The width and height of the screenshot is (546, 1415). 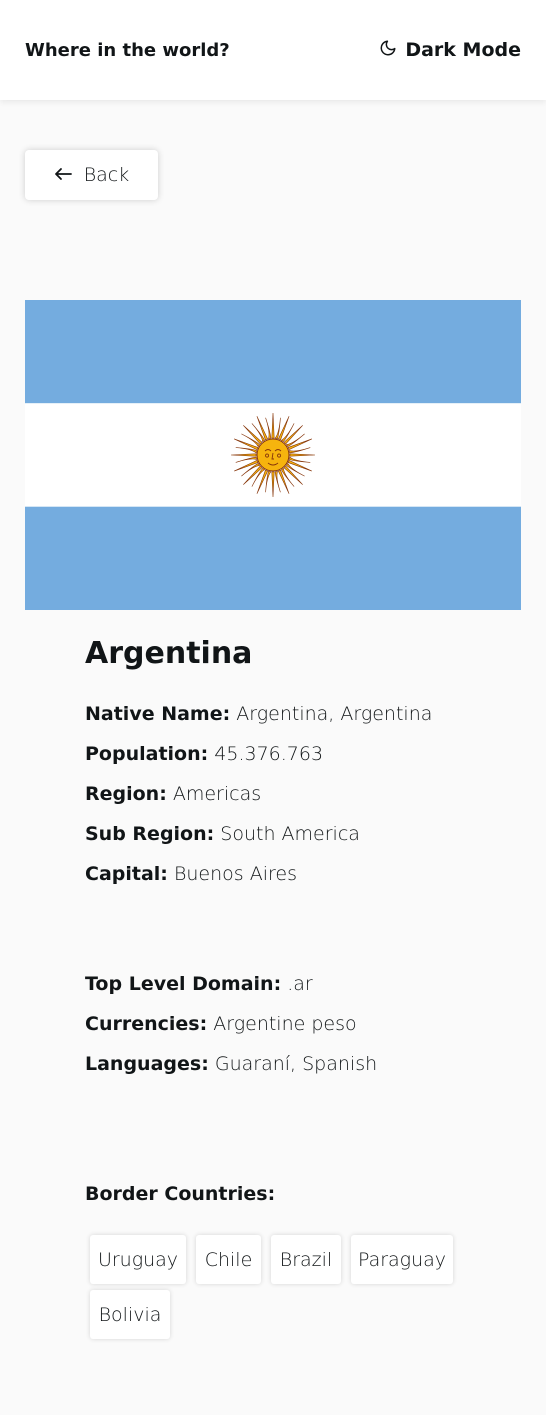 What do you see at coordinates (273, 50) in the screenshot?
I see `app-header: Where in the world? Dark Mode` at bounding box center [273, 50].